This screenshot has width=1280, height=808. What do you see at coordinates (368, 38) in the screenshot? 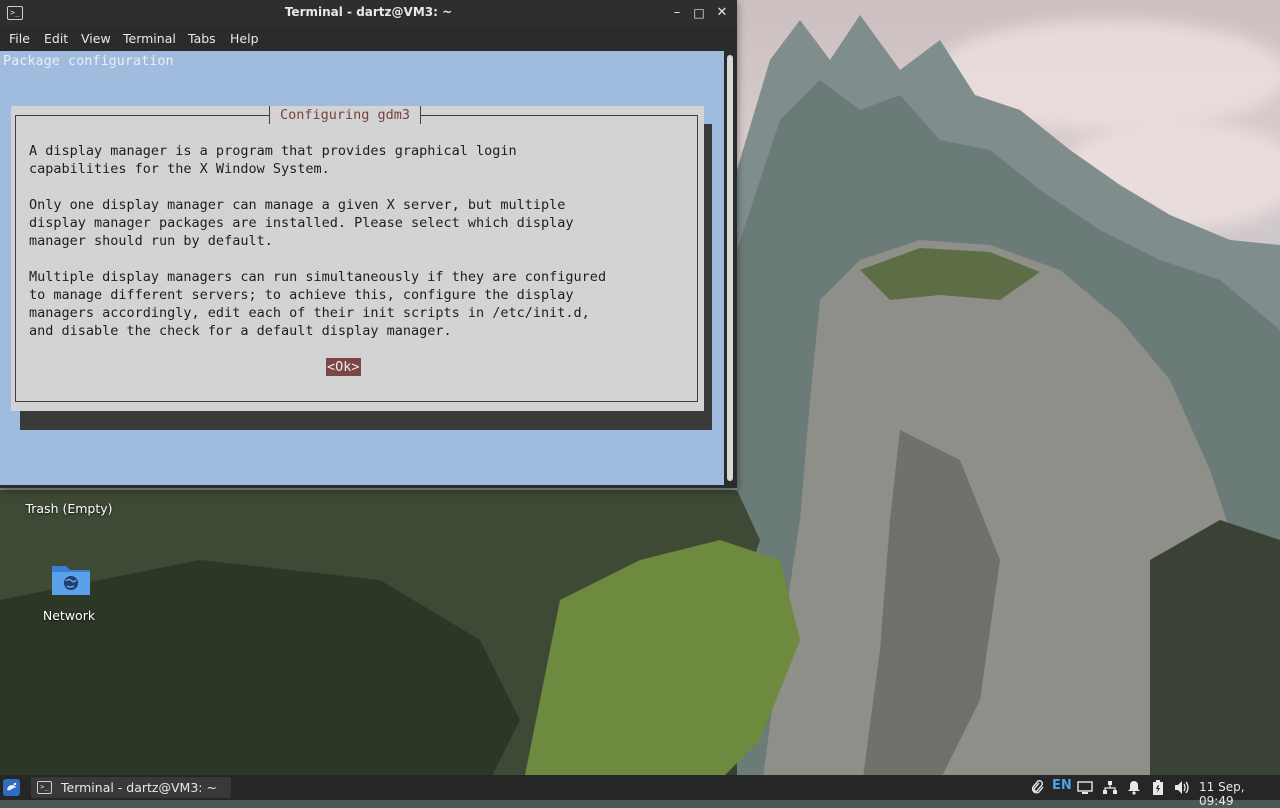
I see `menubar: File Edit View Terminal Tabs Help` at bounding box center [368, 38].